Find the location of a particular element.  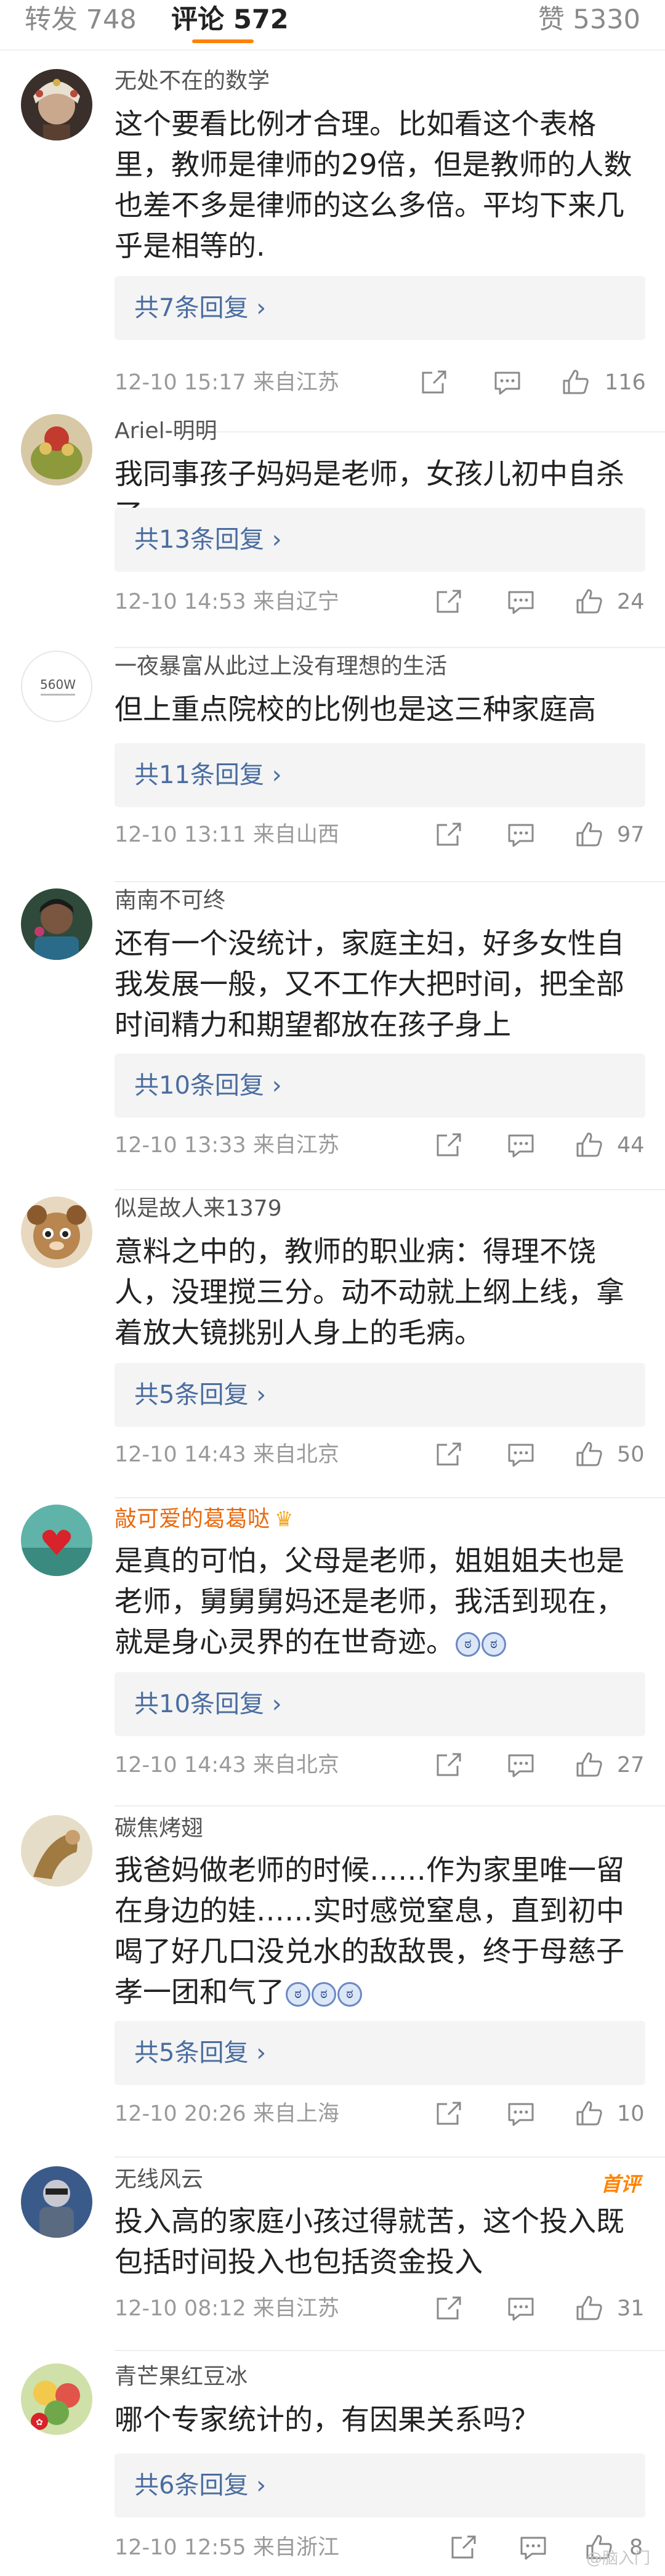

comment-meta: 12-10 20:26 来自上海 is located at coordinates (227, 2114).